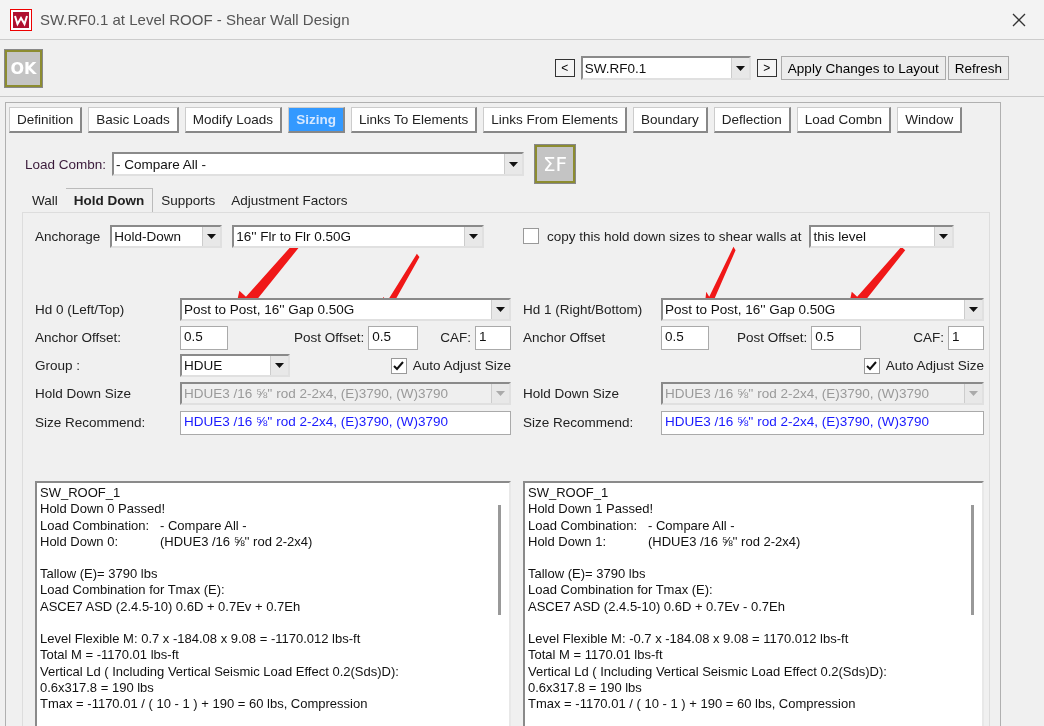  I want to click on tab: Load Combn, so click(844, 120).